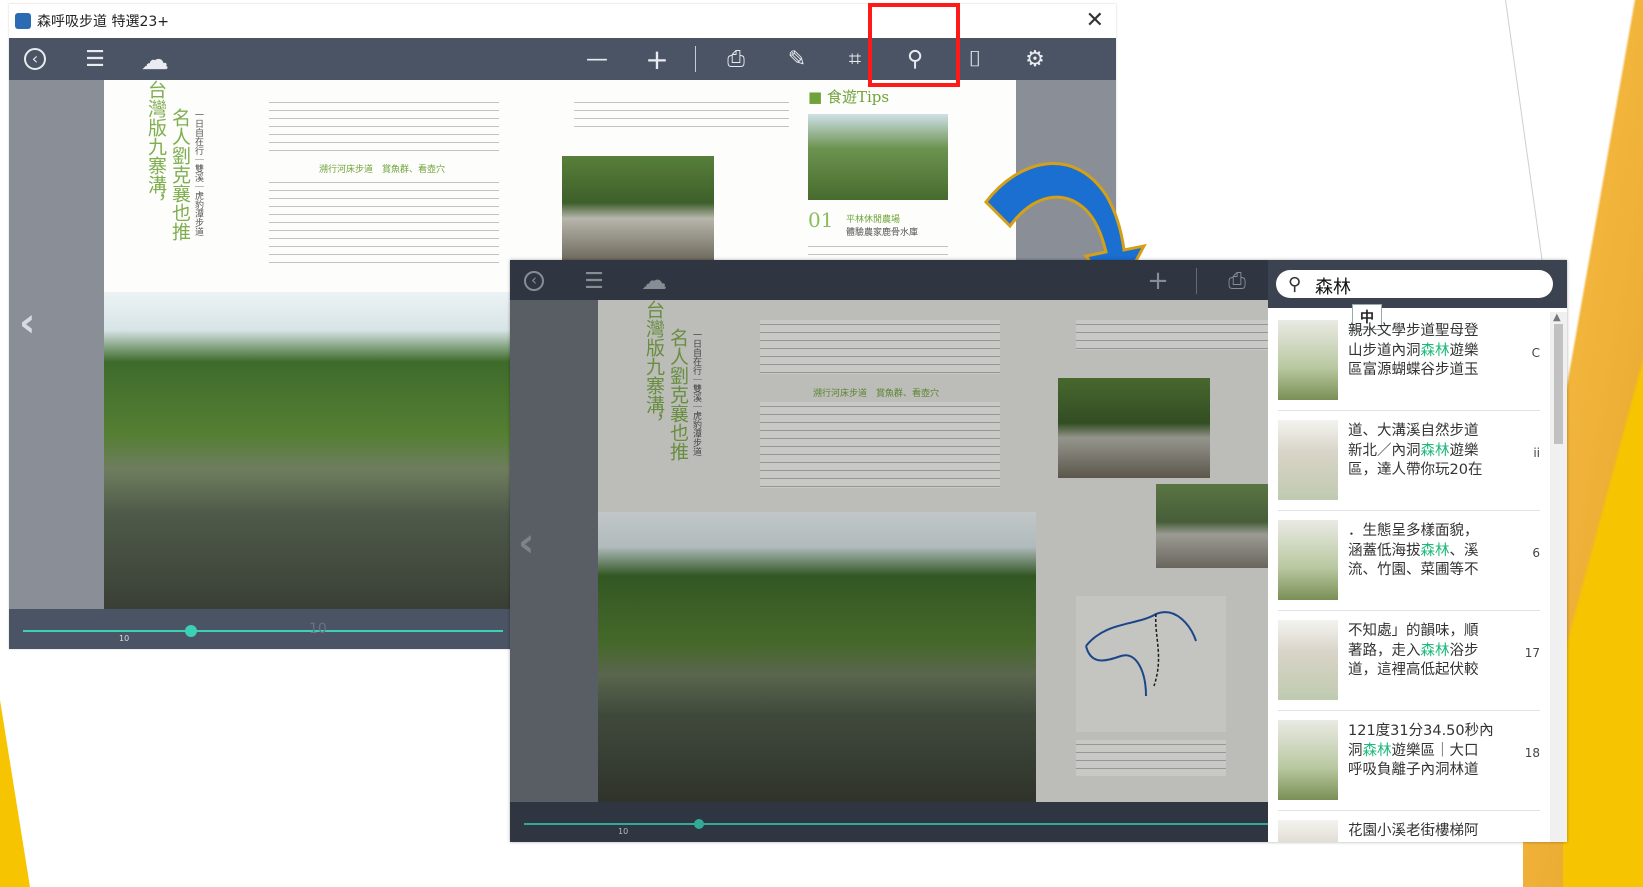  I want to click on pen-icon: ✎, so click(797, 59).